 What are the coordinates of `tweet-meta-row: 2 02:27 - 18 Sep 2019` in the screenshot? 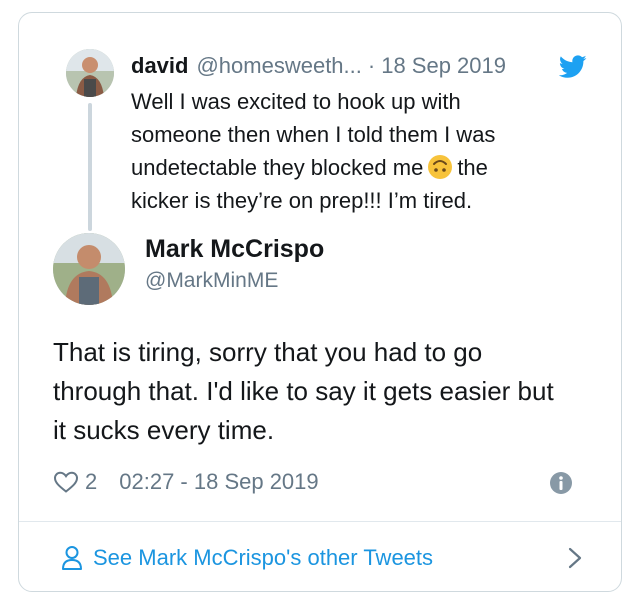 It's located at (320, 482).